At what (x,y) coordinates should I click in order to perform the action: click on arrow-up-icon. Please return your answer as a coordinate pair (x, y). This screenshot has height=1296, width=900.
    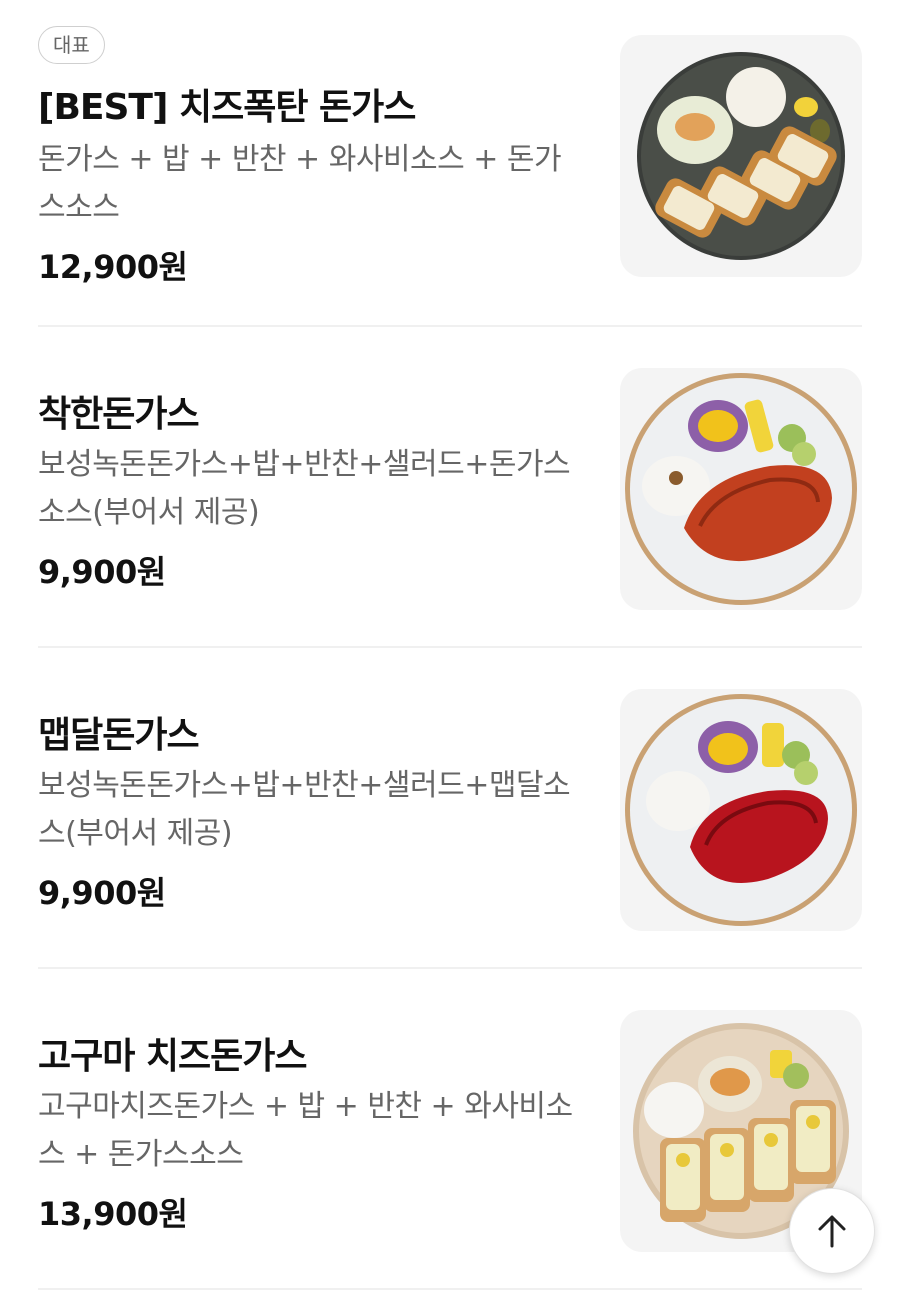
    Looking at the image, I should click on (832, 1231).